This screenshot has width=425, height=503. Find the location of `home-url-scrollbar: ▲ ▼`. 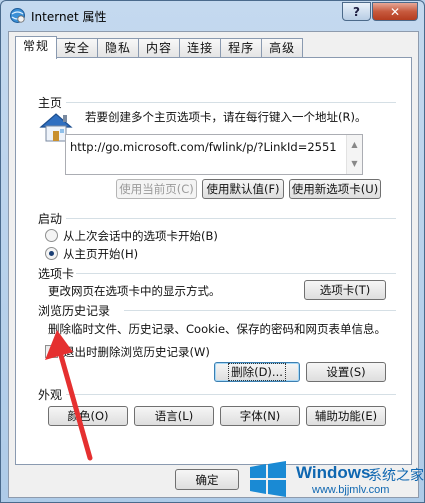

home-url-scrollbar: ▲ ▼ is located at coordinates (354, 154).